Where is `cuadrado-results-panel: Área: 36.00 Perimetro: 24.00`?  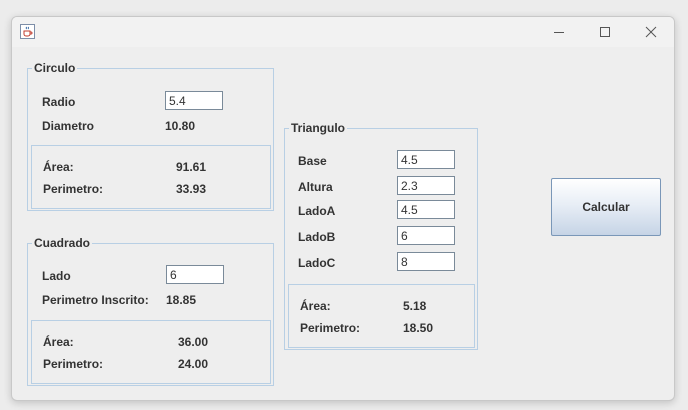
cuadrado-results-panel: Área: 36.00 Perimetro: 24.00 is located at coordinates (151, 352).